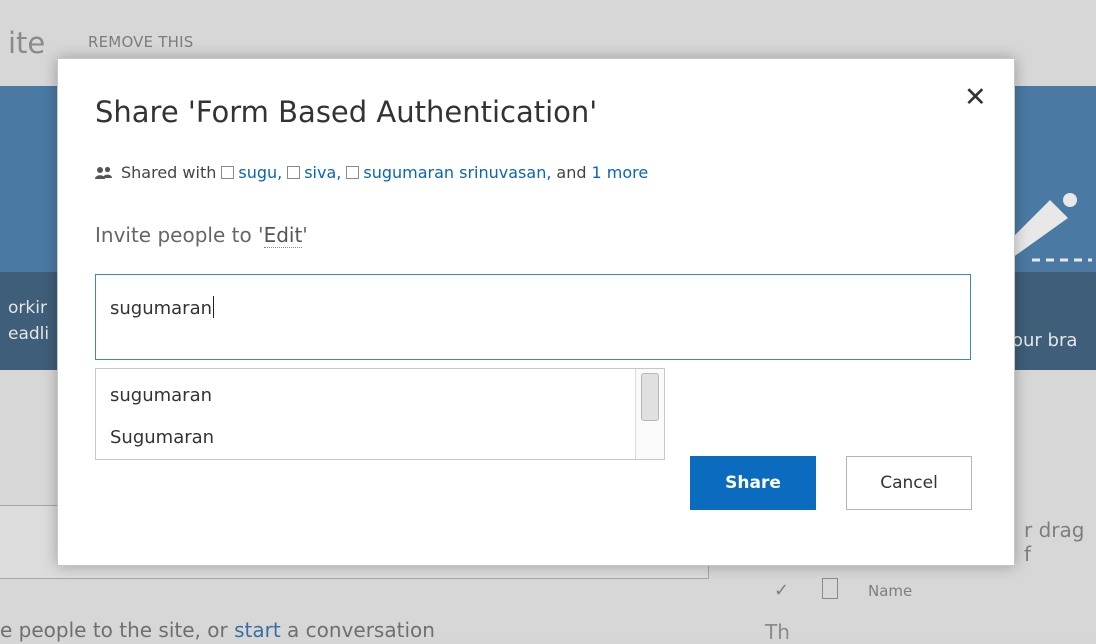  What do you see at coordinates (103, 172) in the screenshot?
I see `people-icon` at bounding box center [103, 172].